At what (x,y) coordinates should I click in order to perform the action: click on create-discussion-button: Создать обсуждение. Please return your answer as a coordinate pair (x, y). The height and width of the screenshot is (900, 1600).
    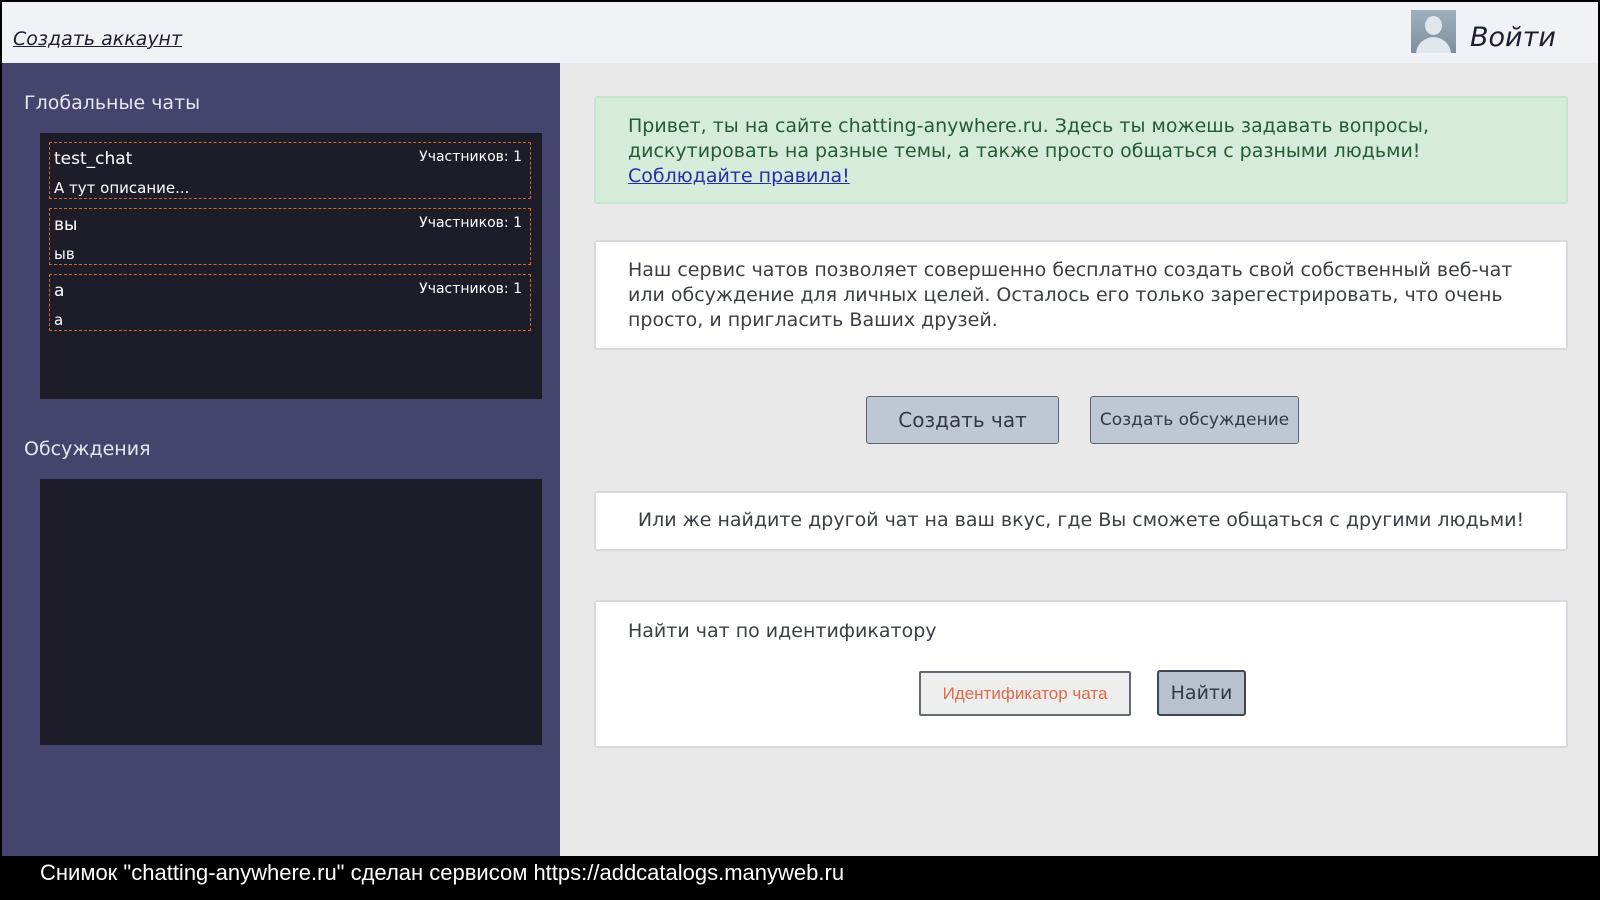
    Looking at the image, I should click on (1194, 420).